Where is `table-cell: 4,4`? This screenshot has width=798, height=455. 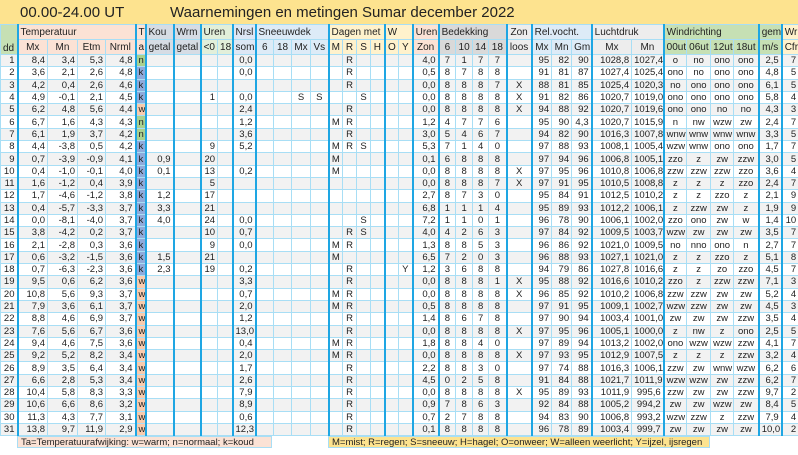
table-cell: 4,4 is located at coordinates (32, 147).